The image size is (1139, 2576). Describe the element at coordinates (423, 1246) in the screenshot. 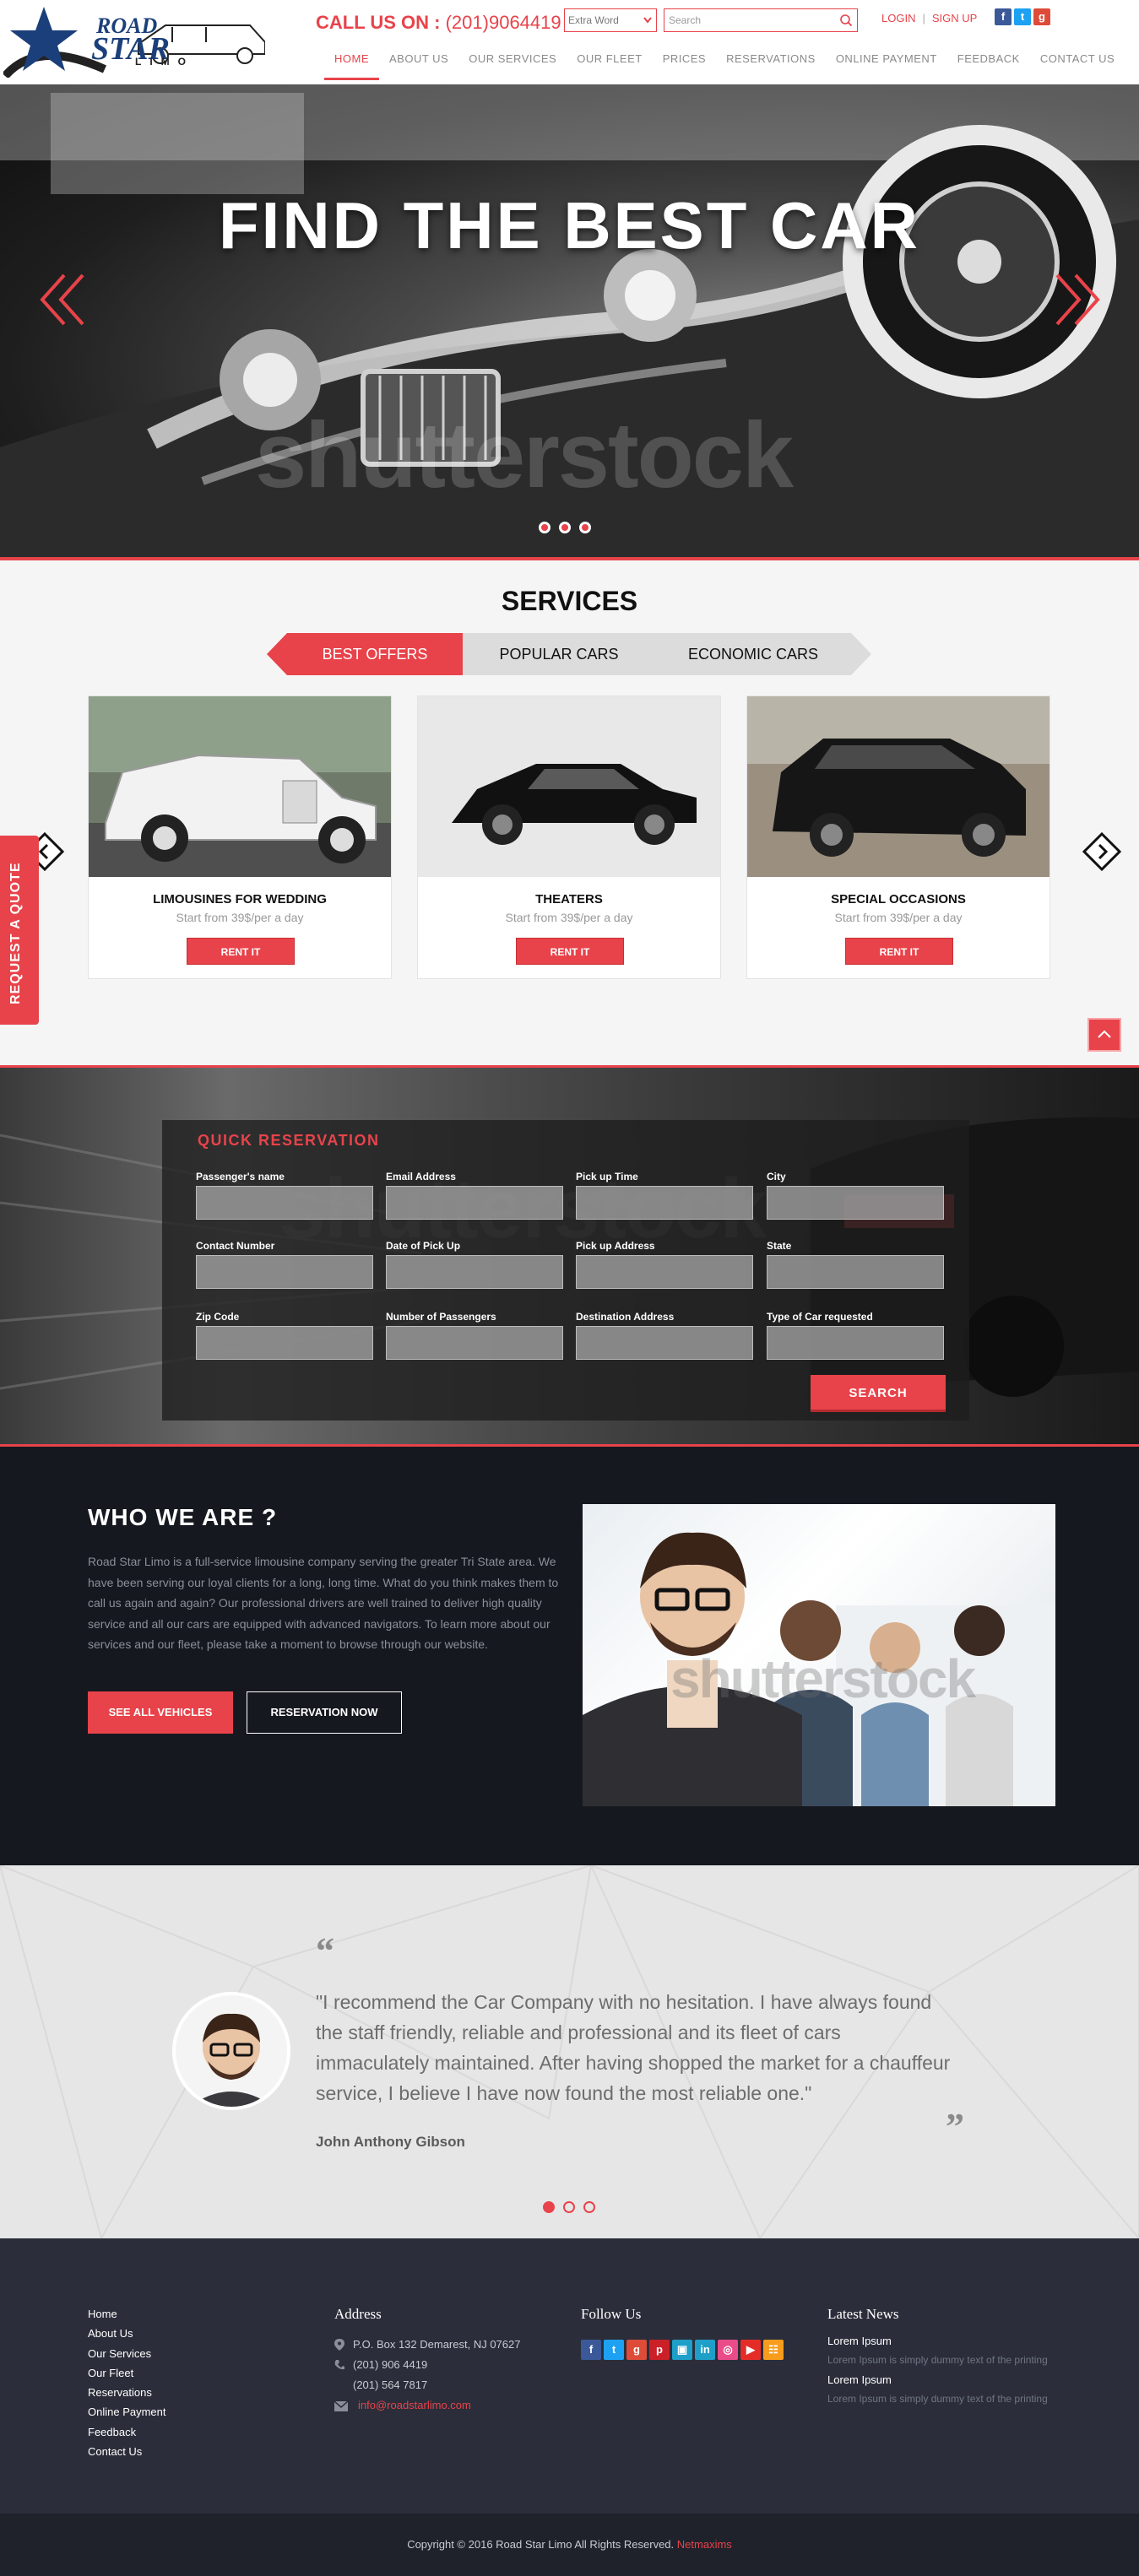

I see `field-label: Date of Pick Up` at that location.